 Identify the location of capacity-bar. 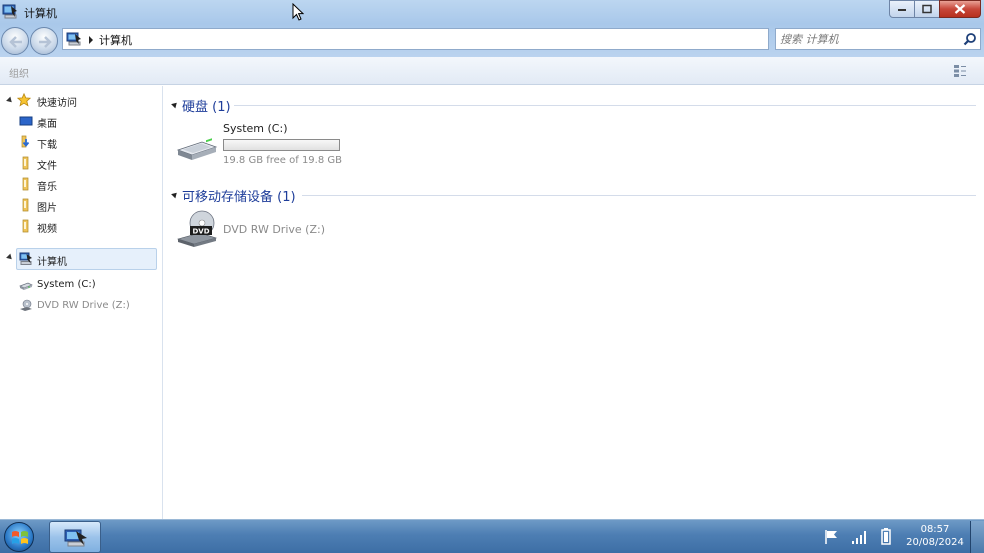
(281, 145).